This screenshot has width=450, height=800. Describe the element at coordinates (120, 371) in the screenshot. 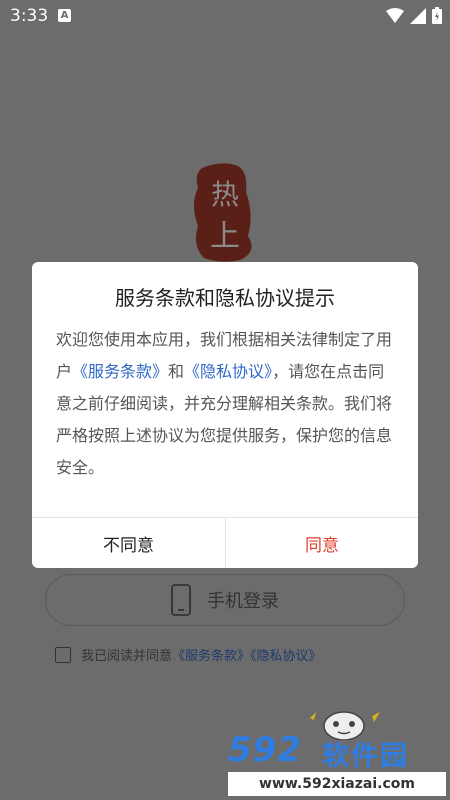

I see `dialog-terms-link: 《服务条款》` at that location.